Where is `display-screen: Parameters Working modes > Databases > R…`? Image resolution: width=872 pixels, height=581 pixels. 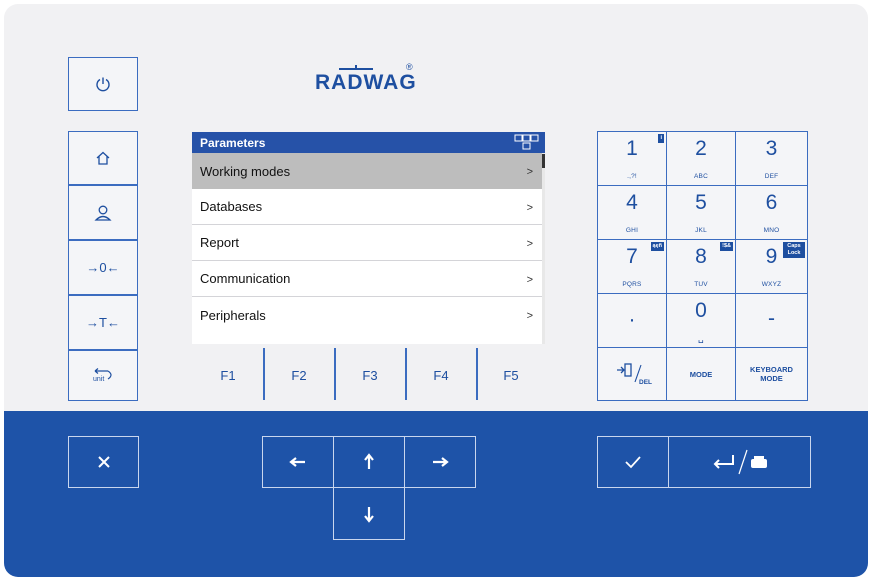
display-screen: Parameters Working modes > Databases > R… is located at coordinates (368, 238).